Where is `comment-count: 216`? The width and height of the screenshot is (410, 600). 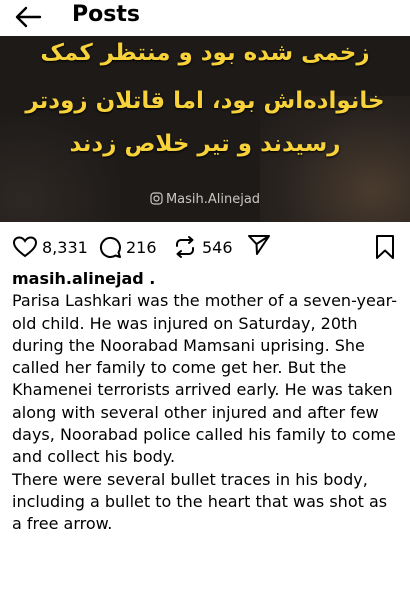
comment-count: 216 is located at coordinates (141, 247).